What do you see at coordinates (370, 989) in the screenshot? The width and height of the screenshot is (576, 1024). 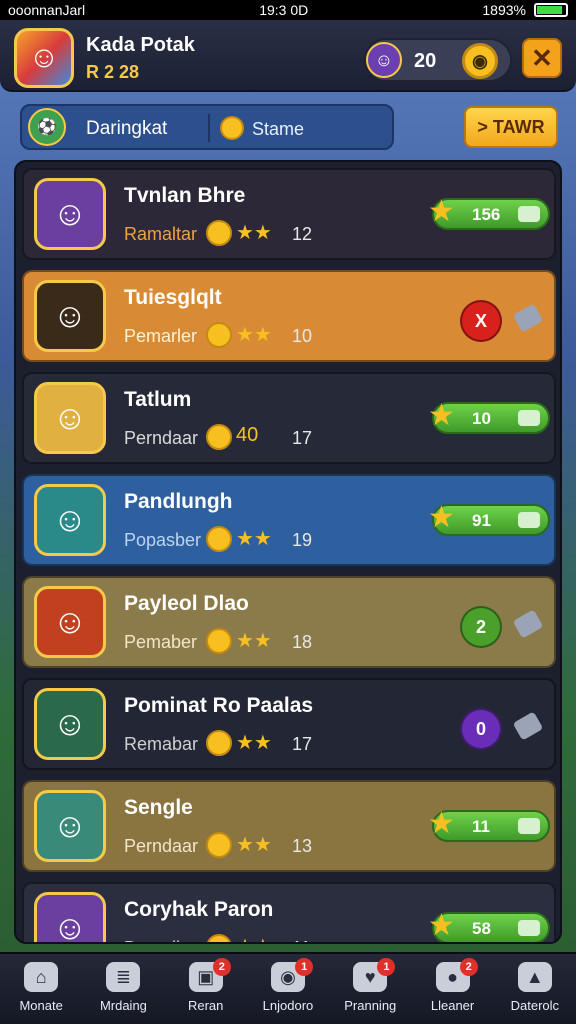 I see `nav-item-pranning: ♥ Pranning 1` at bounding box center [370, 989].